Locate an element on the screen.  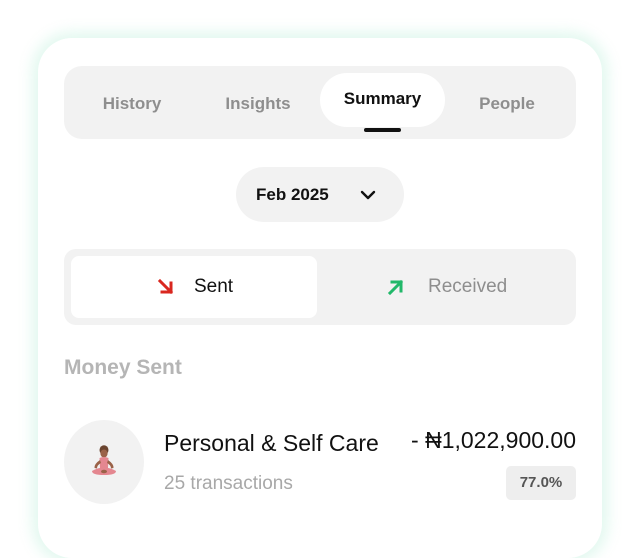
tab-history: History is located at coordinates (132, 103).